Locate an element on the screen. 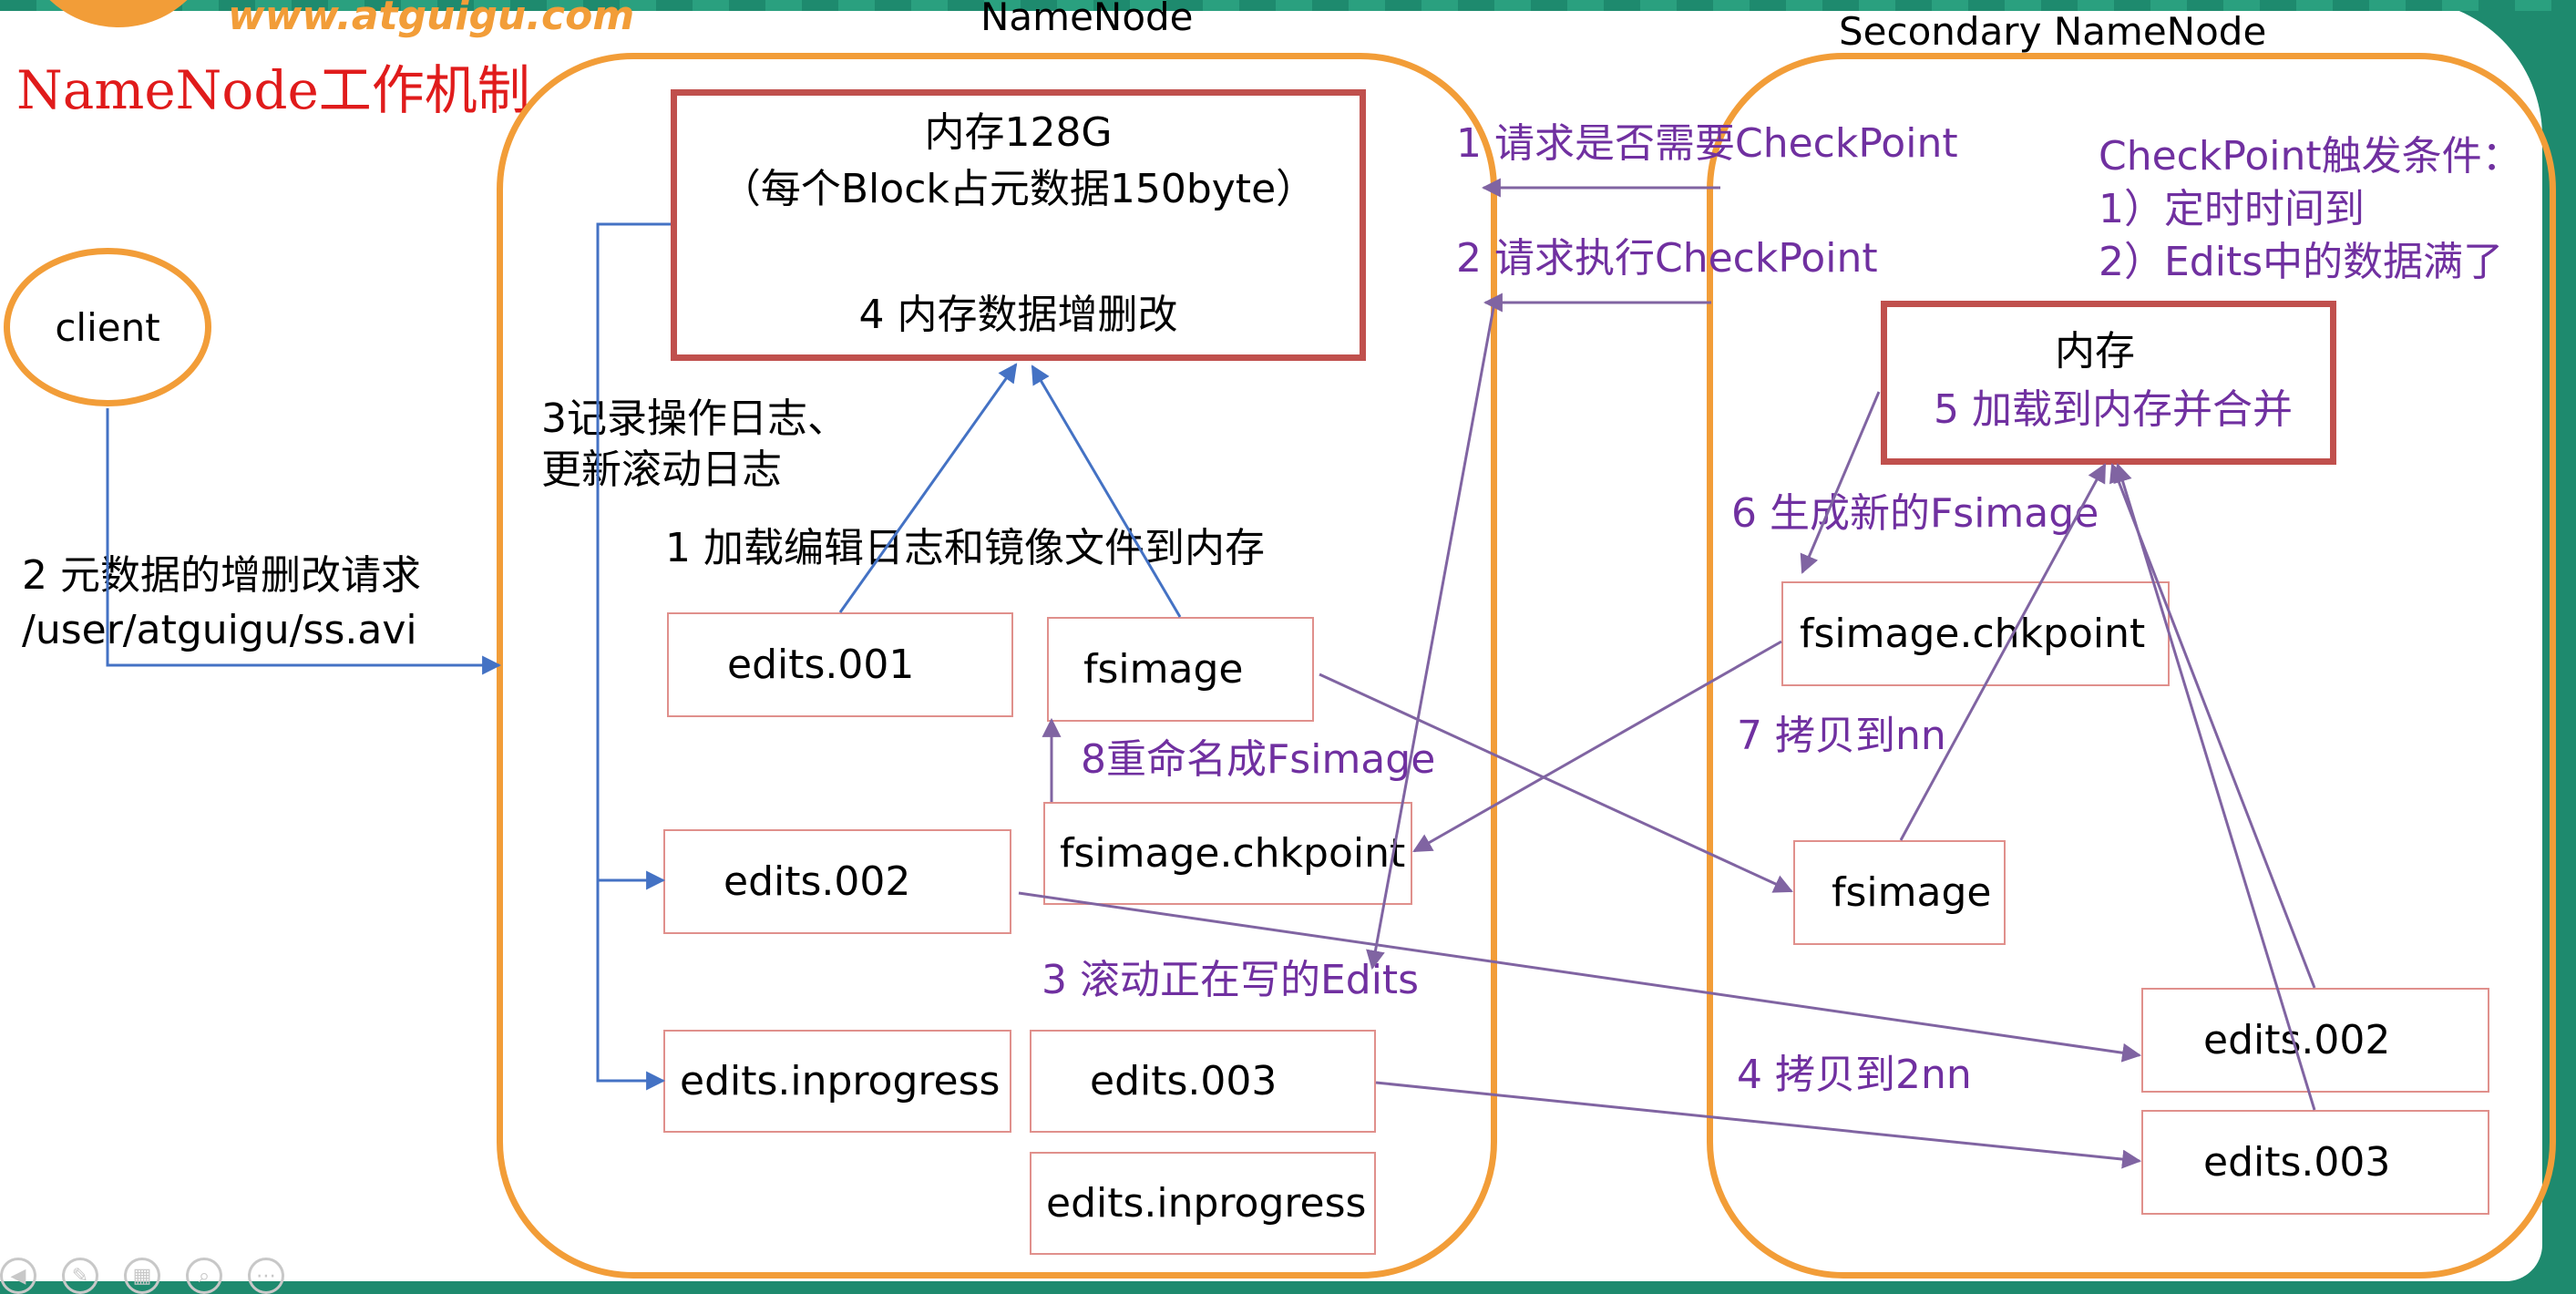 The image size is (2576, 1294). slides-icon: ▦ is located at coordinates (142, 1276).